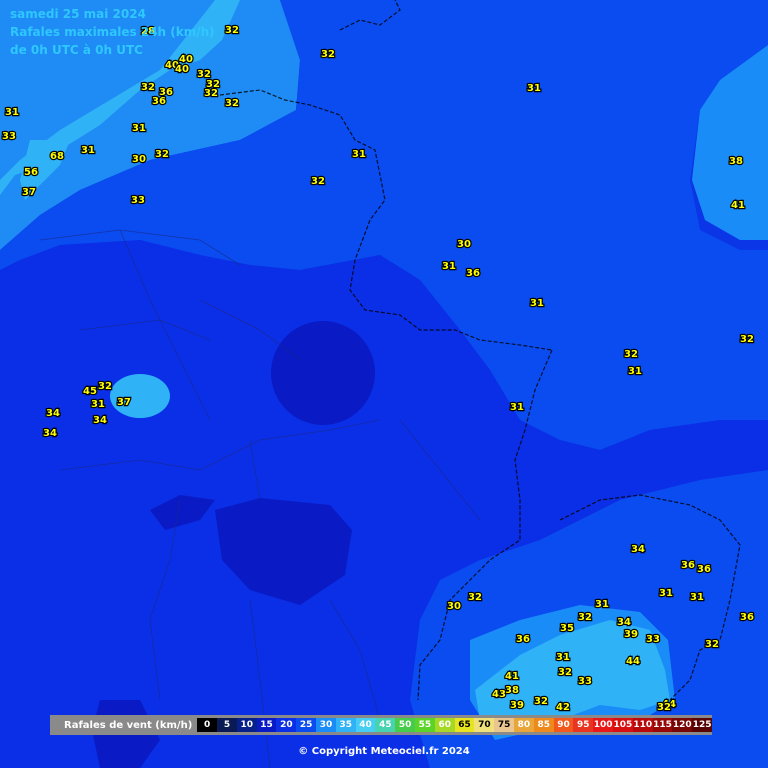  Describe the element at coordinates (227, 725) in the screenshot. I see `legend-cell: 5` at that location.